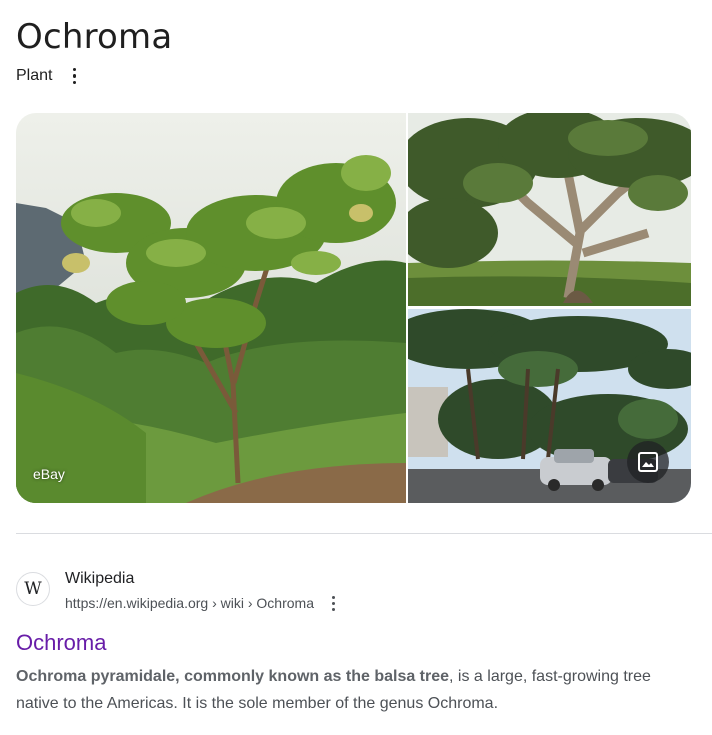 This screenshot has height=735, width=712. I want to click on section-divider, so click(364, 533).